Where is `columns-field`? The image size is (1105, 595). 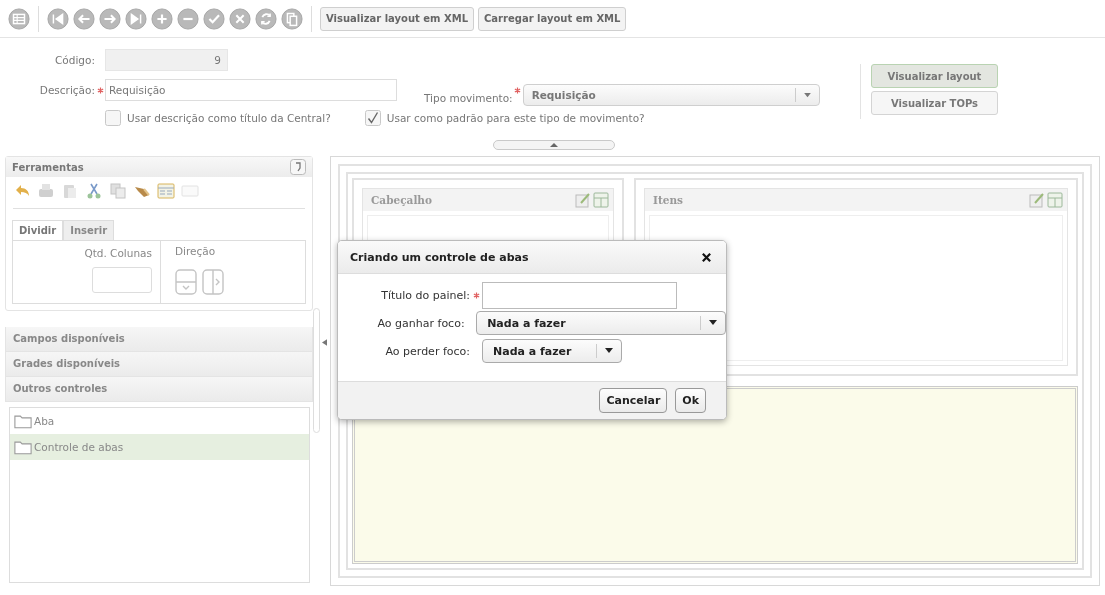
columns-field is located at coordinates (122, 280).